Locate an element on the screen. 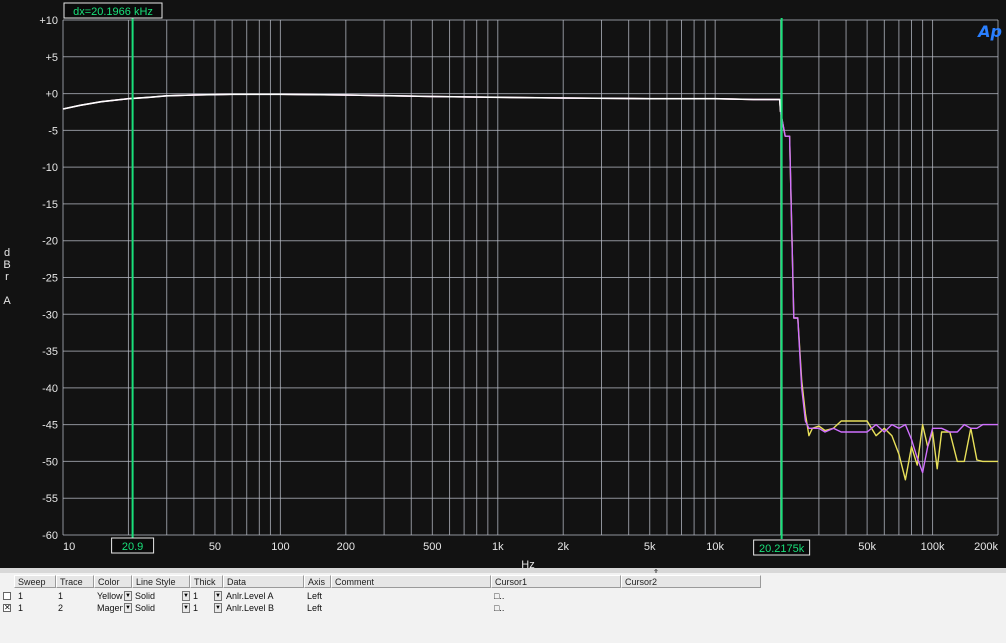 The width and height of the screenshot is (1006, 643). y-tick-label: -10 is located at coordinates (50, 168).